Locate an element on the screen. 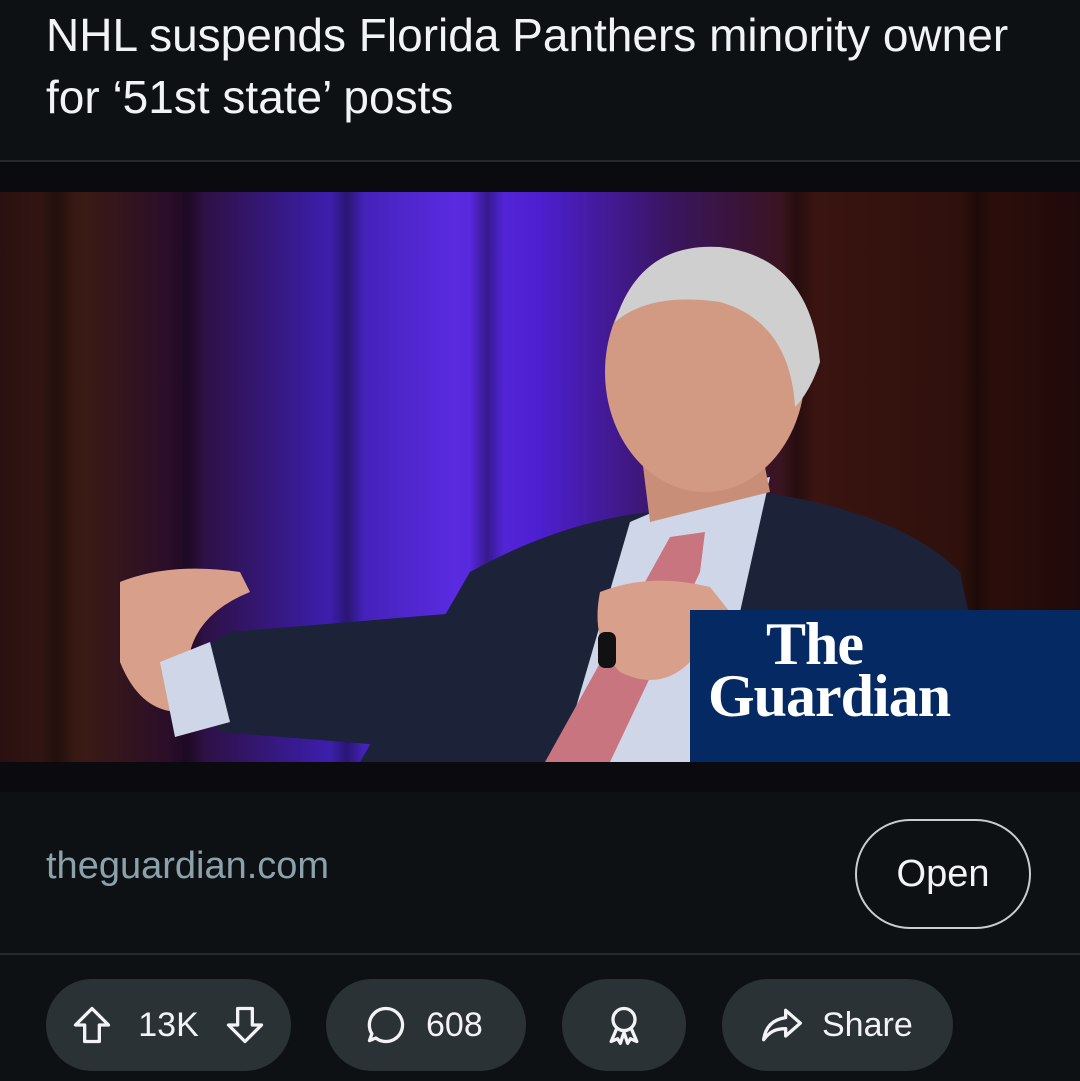 The width and height of the screenshot is (1080, 1081). logo-line-guardian: Guardian is located at coordinates (829, 696).